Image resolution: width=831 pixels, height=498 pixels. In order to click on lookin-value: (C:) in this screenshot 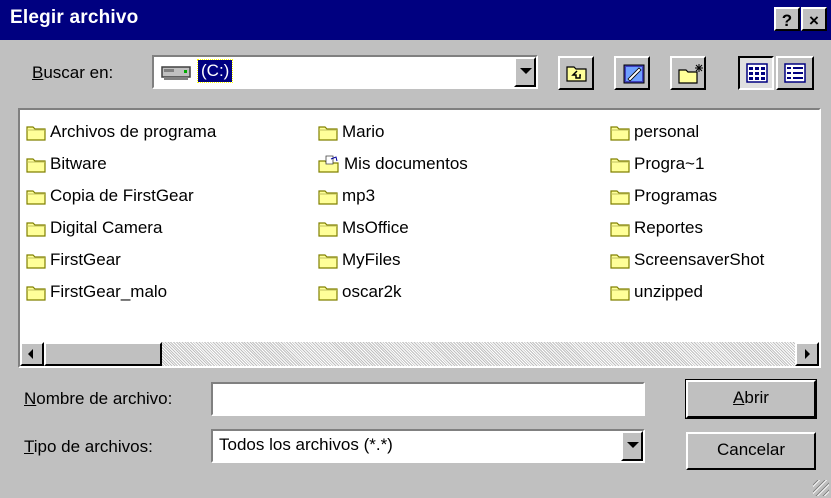, I will do `click(215, 71)`.